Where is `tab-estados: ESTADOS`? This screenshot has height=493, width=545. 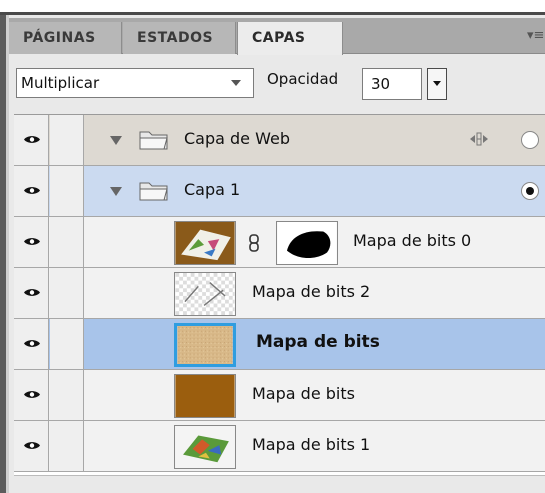 tab-estados: ESTADOS is located at coordinates (179, 38).